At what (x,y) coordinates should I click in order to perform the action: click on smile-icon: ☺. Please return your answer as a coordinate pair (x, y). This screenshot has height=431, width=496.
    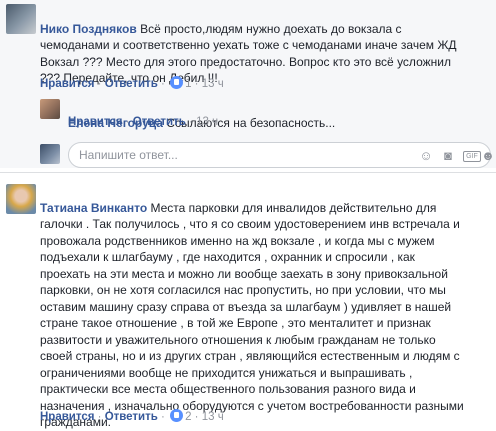
    Looking at the image, I should click on (426, 156).